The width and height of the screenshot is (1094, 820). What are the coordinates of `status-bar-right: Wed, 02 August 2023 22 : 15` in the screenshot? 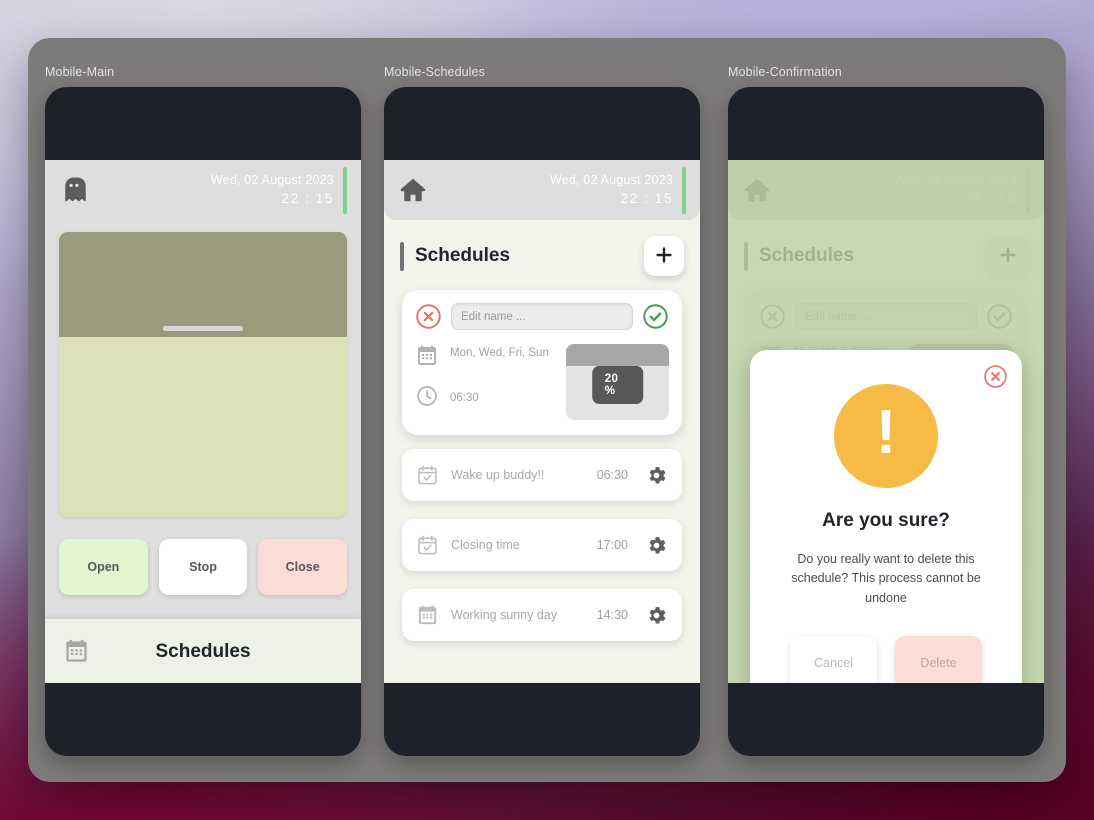 It's located at (279, 190).